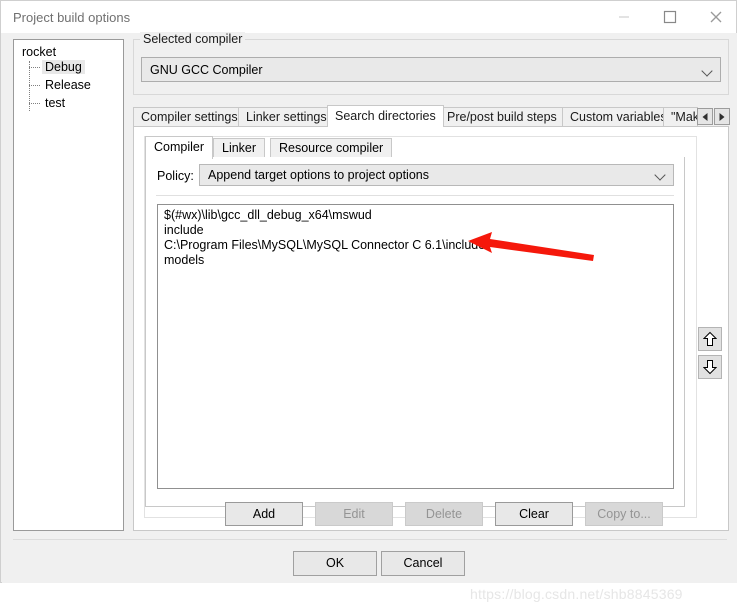  Describe the element at coordinates (206, 70) in the screenshot. I see `compiler-dropdown-value: GNU GCC Compiler` at that location.